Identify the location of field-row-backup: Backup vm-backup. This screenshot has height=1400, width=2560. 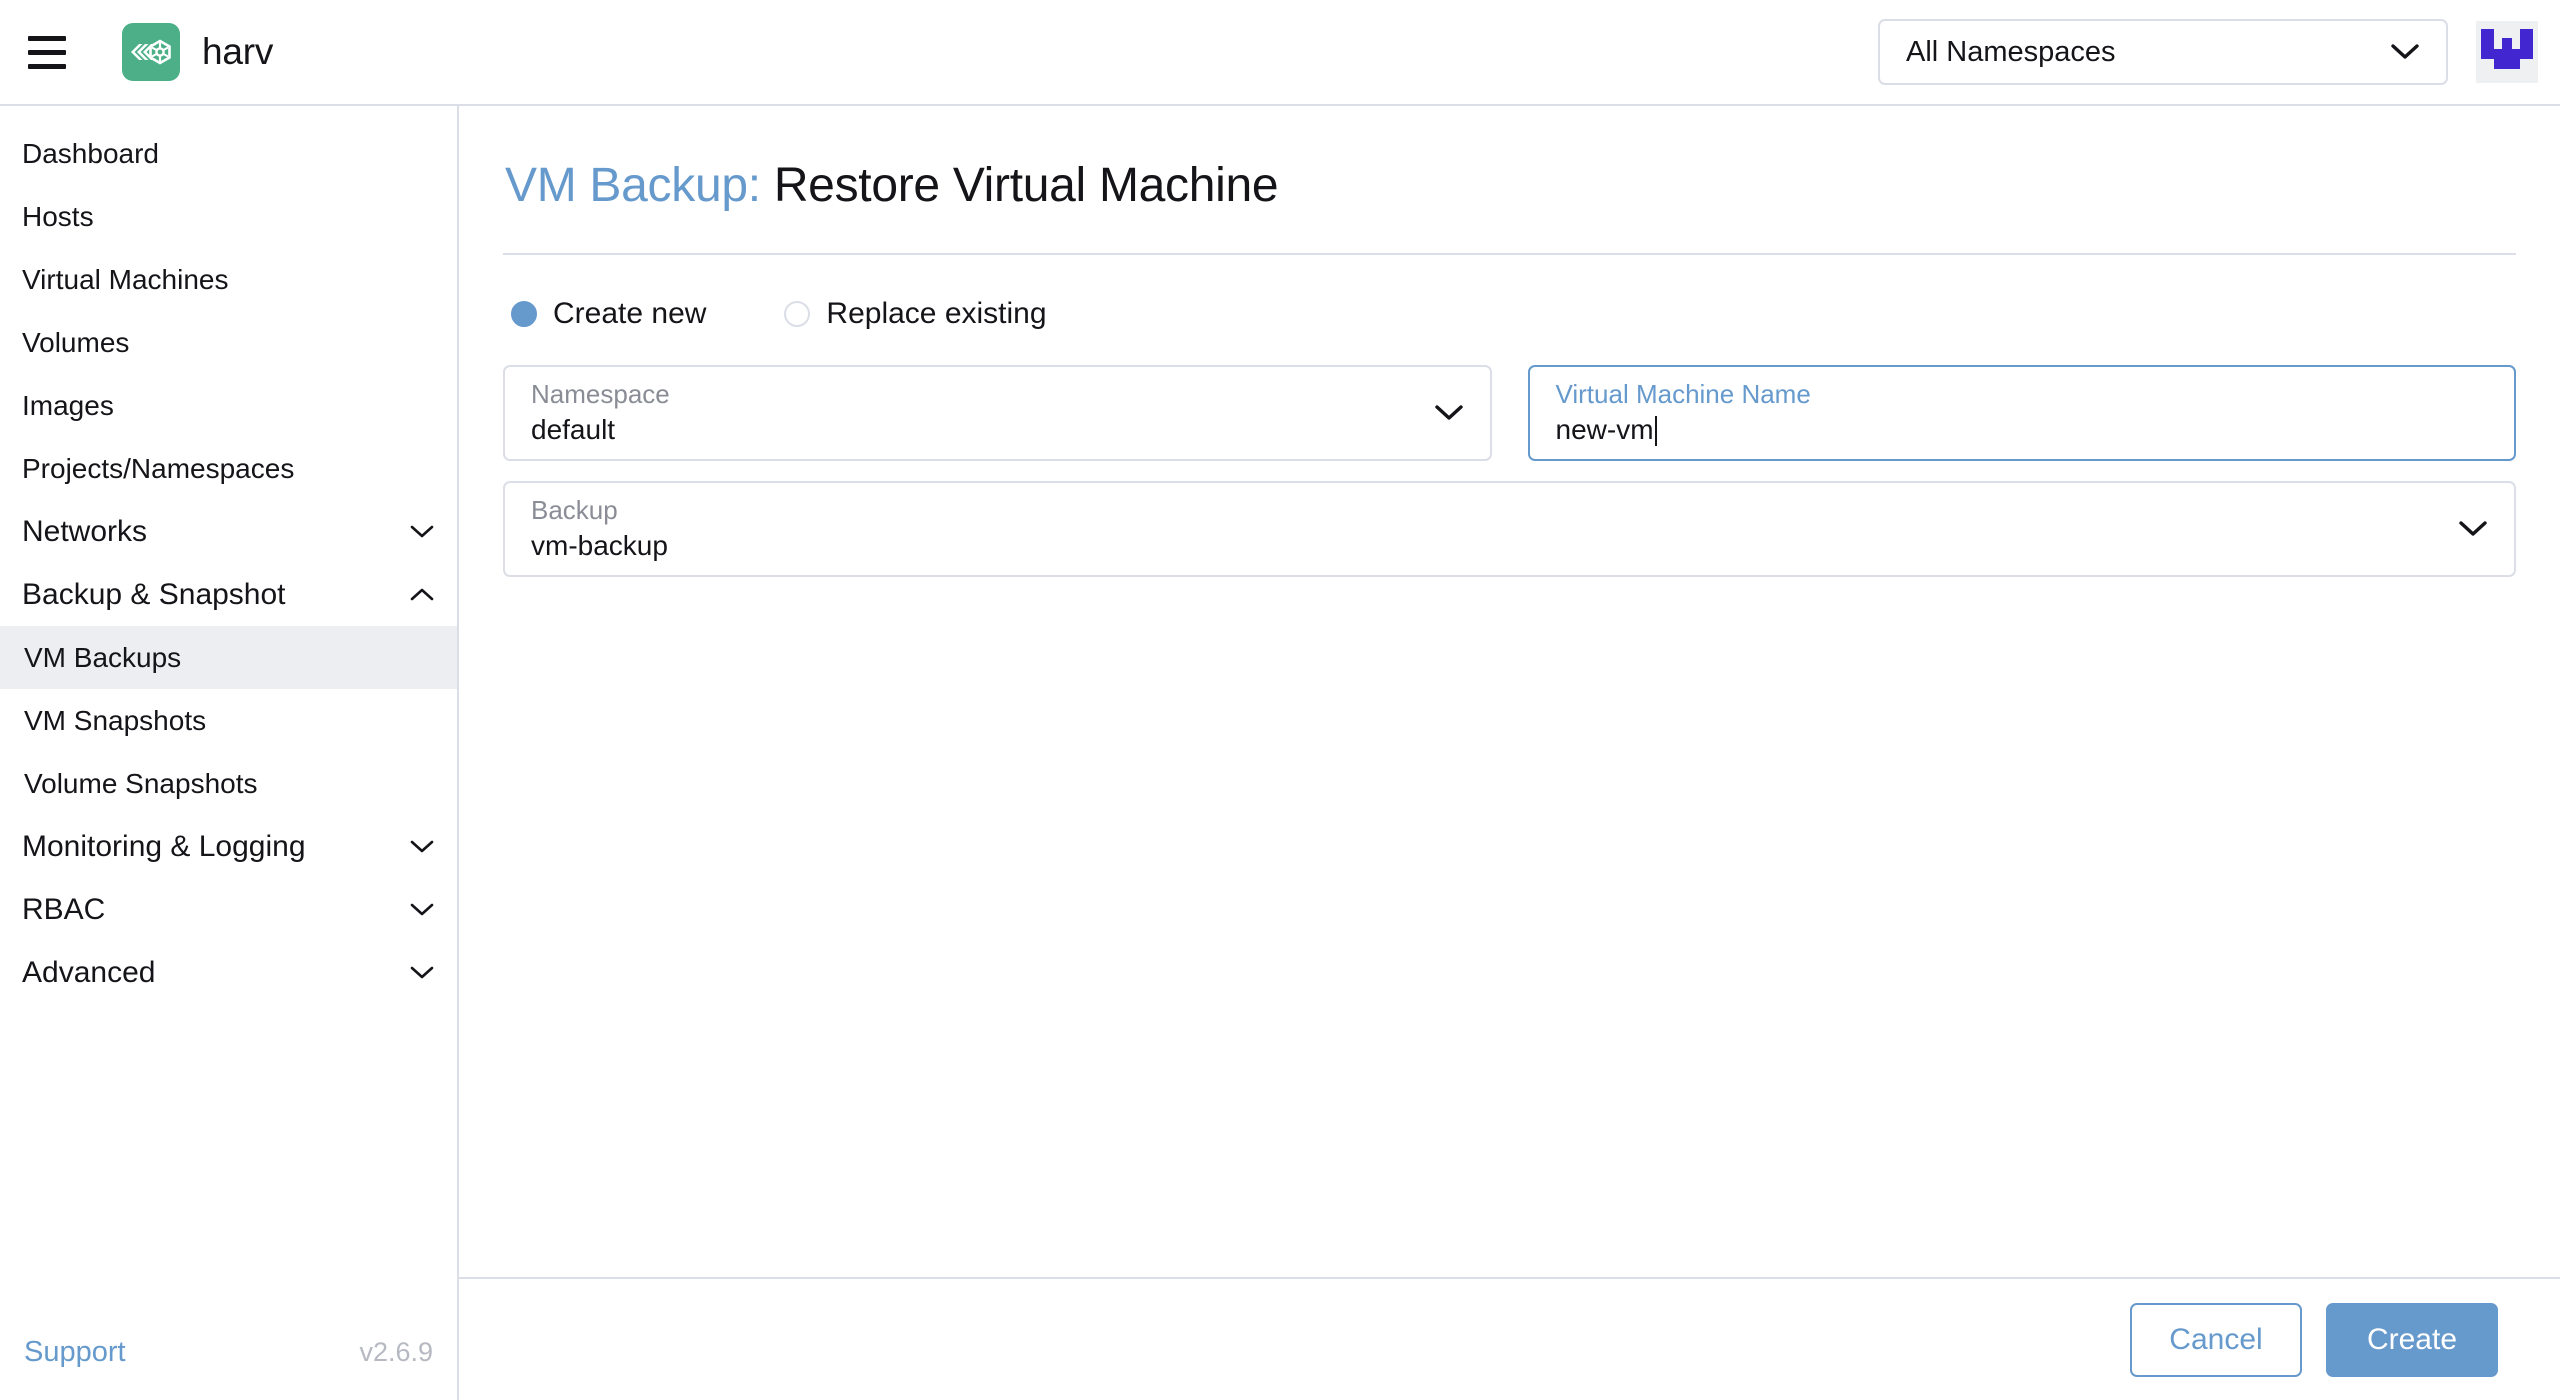
(1509, 529).